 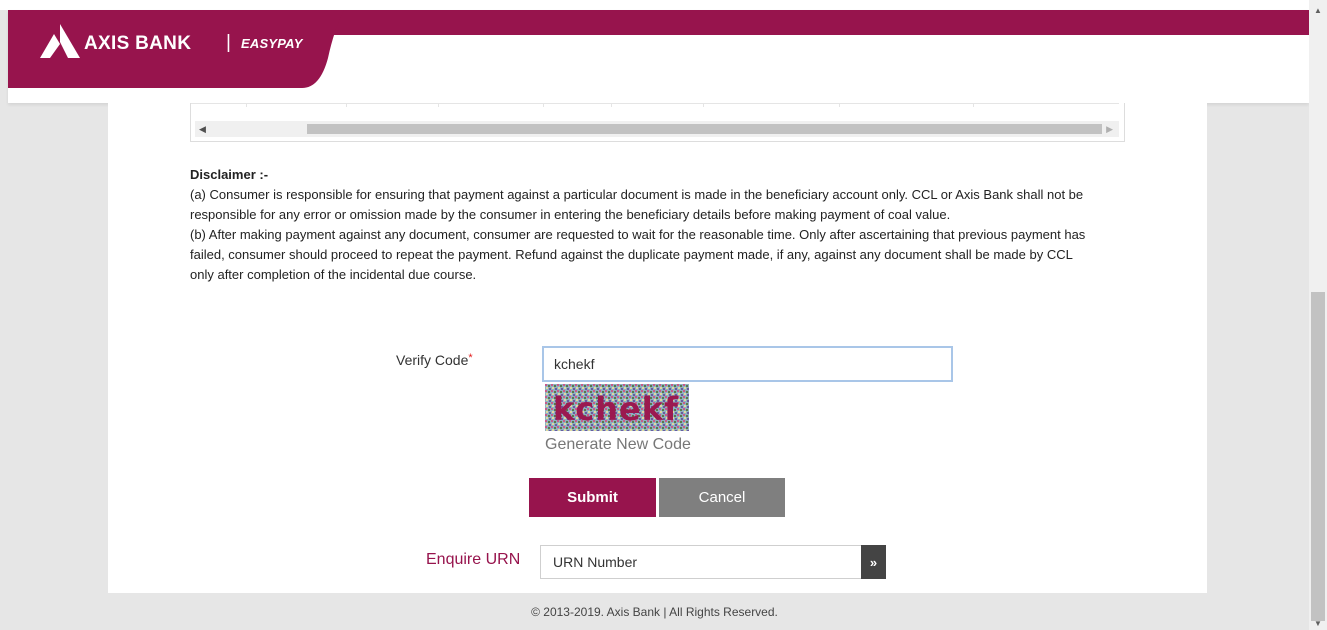 What do you see at coordinates (272, 43) in the screenshot?
I see `product-name: EASYPAY` at bounding box center [272, 43].